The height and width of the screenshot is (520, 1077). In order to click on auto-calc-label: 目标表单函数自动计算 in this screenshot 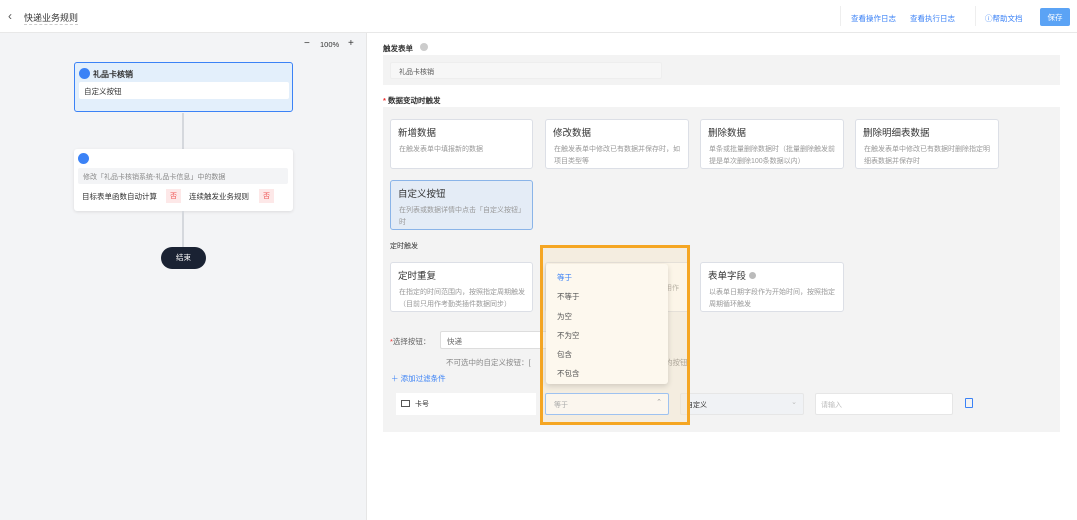, I will do `click(119, 196)`.